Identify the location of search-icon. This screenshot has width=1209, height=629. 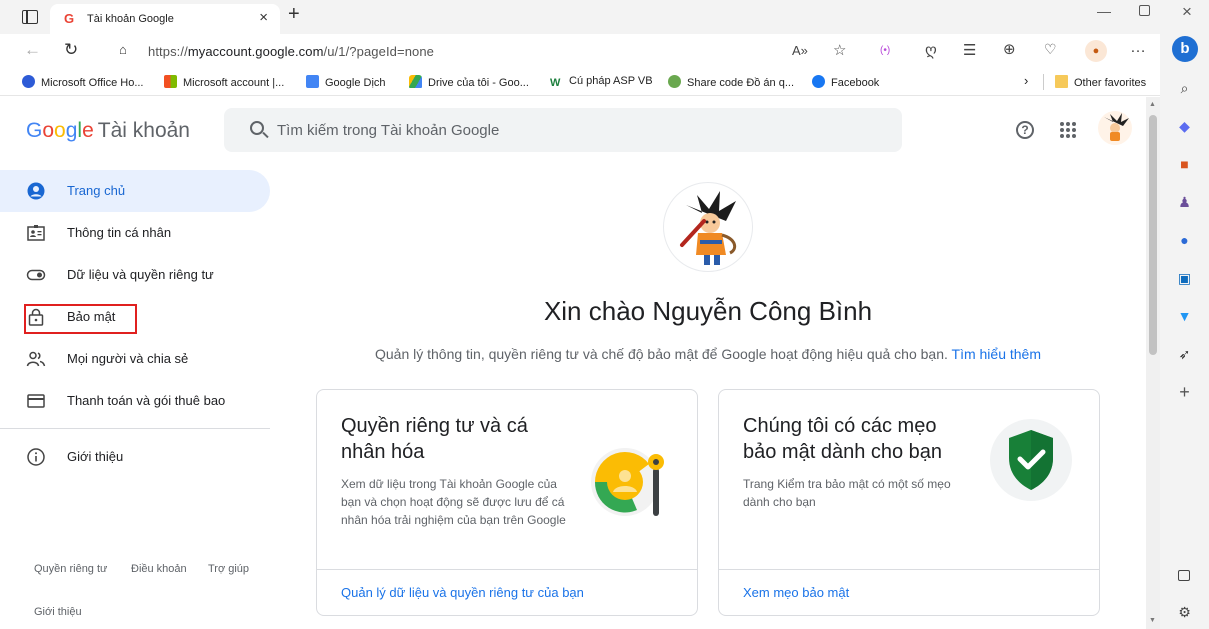
(257, 128).